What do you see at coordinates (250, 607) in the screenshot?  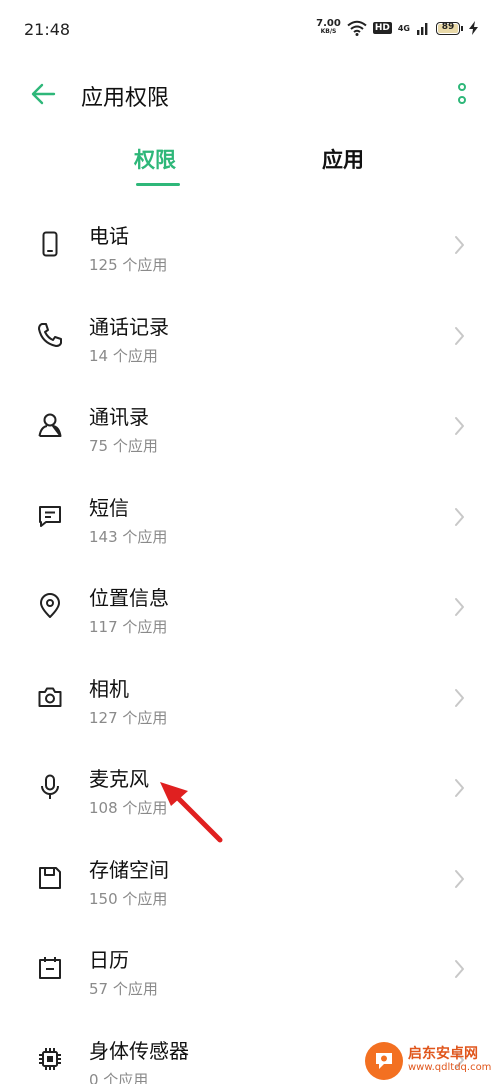 I see `permission-item-location: 位置信息 117 个应用` at bounding box center [250, 607].